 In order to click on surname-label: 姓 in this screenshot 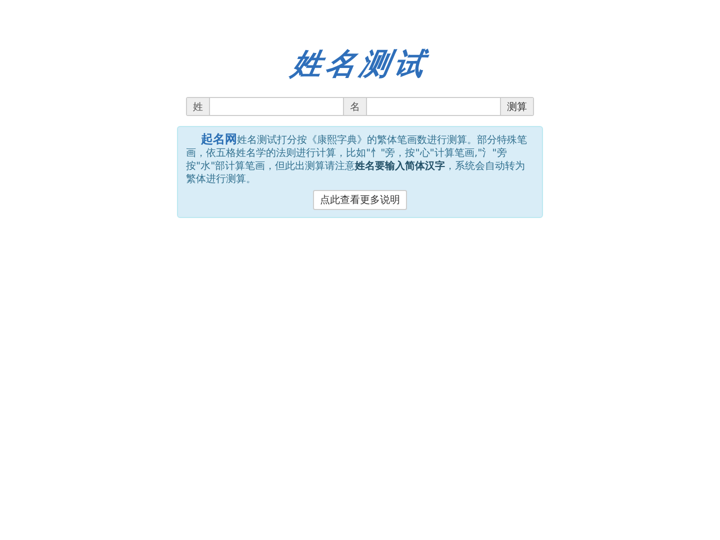, I will do `click(198, 106)`.